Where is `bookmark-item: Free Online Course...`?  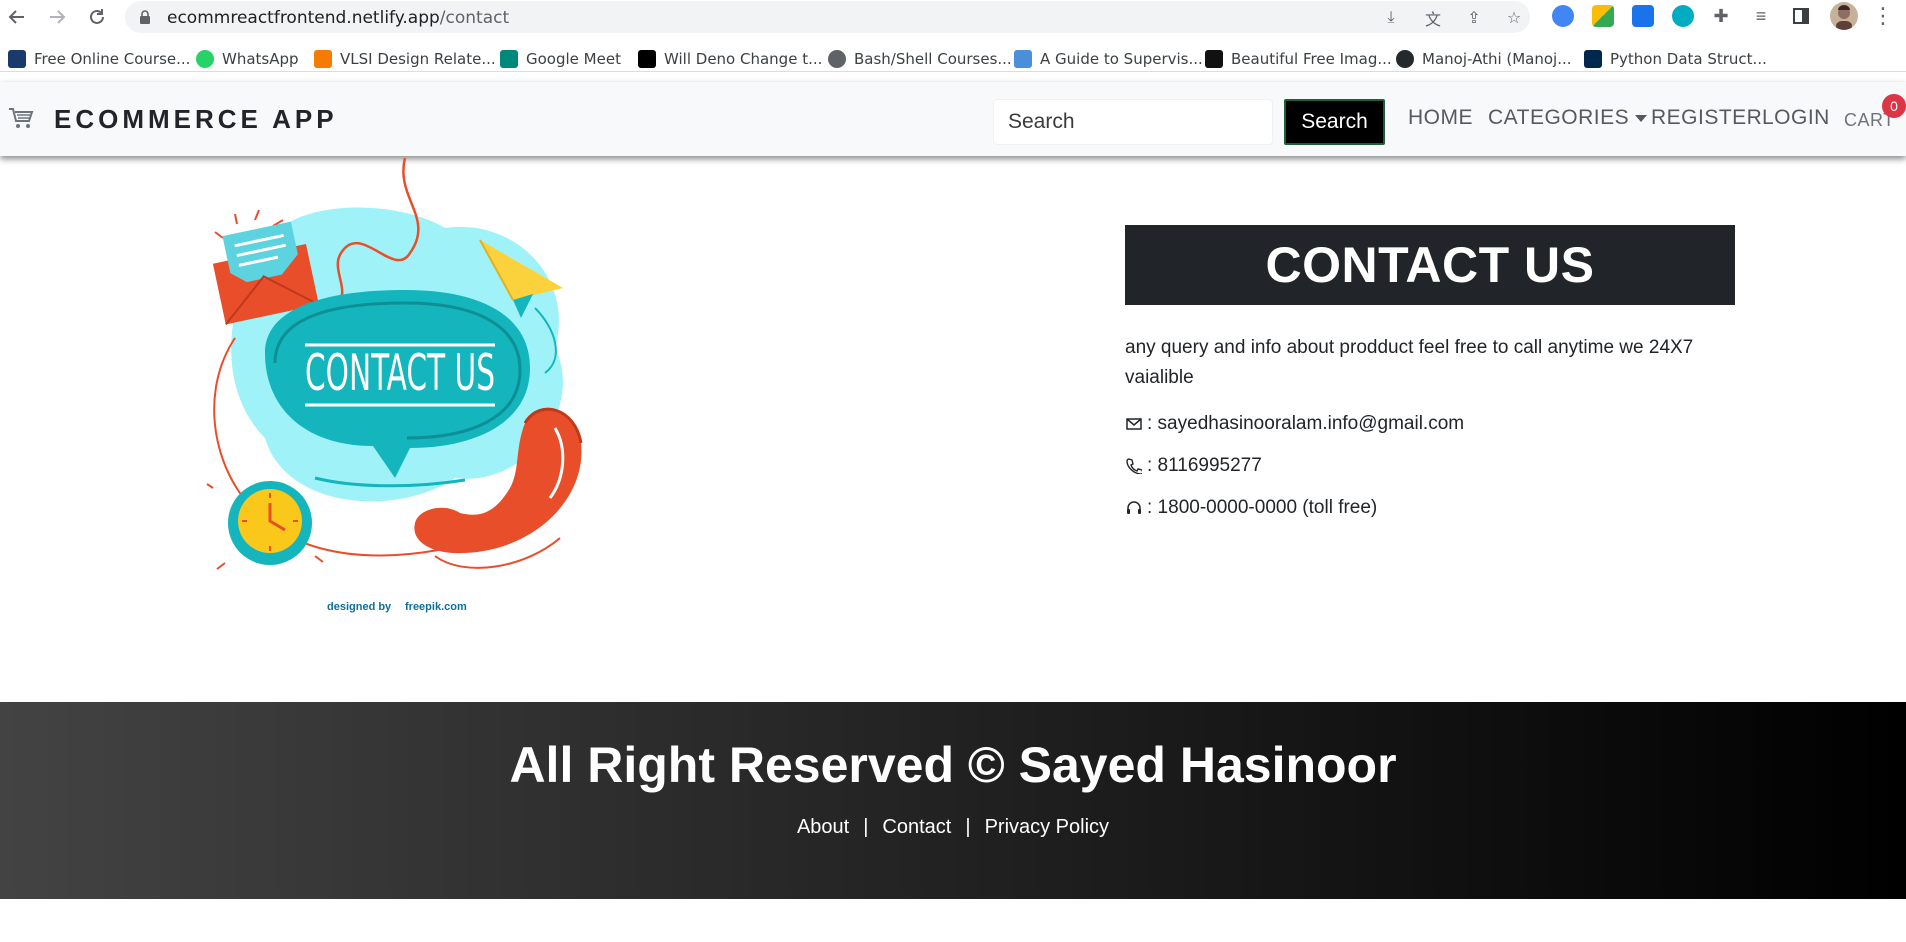
bookmark-item: Free Online Course... is located at coordinates (99, 59).